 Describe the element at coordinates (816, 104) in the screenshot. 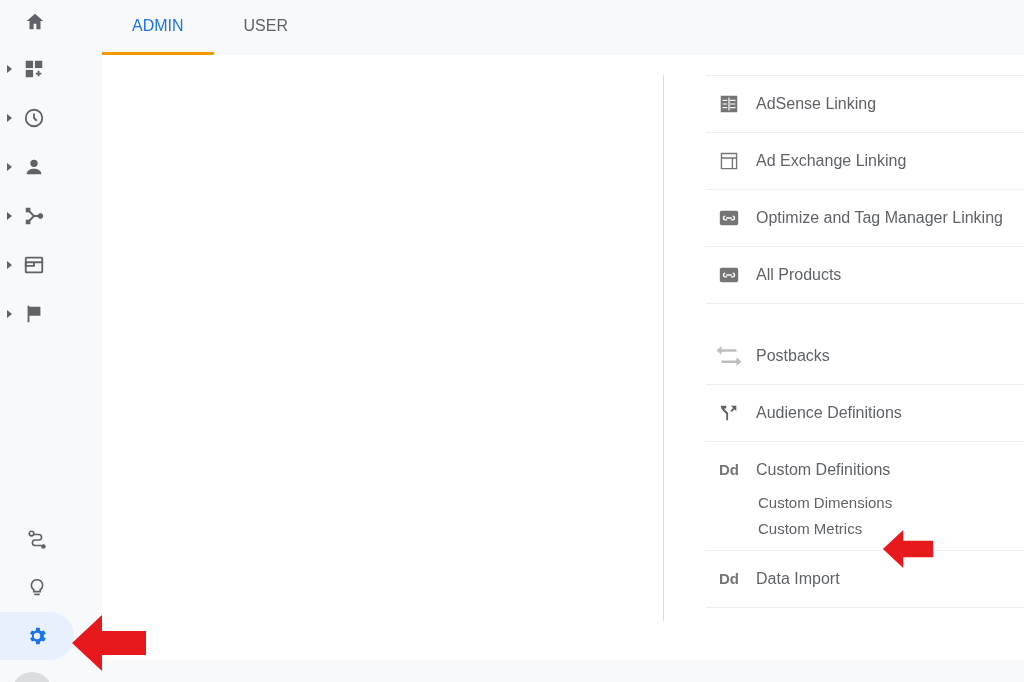

I see `menu-item-label: AdSense Linking` at that location.